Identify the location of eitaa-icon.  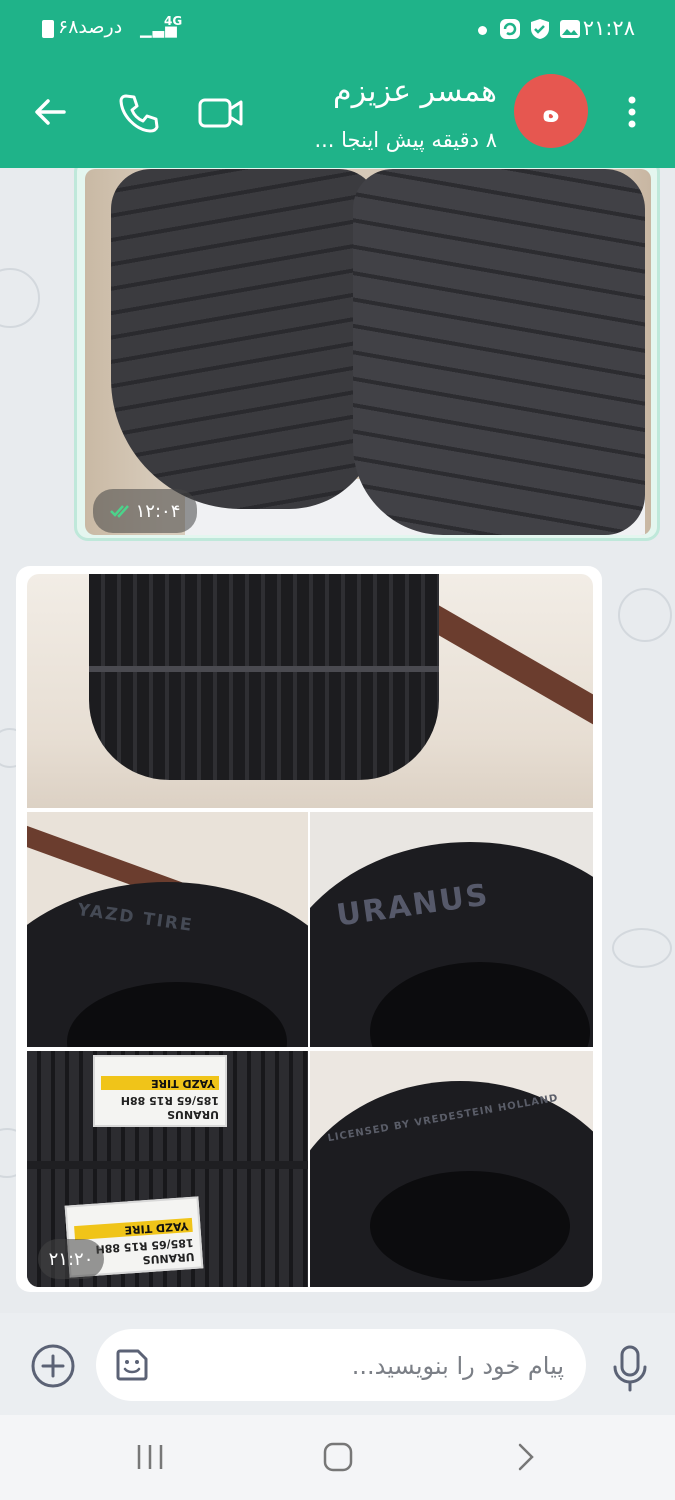
(510, 29).